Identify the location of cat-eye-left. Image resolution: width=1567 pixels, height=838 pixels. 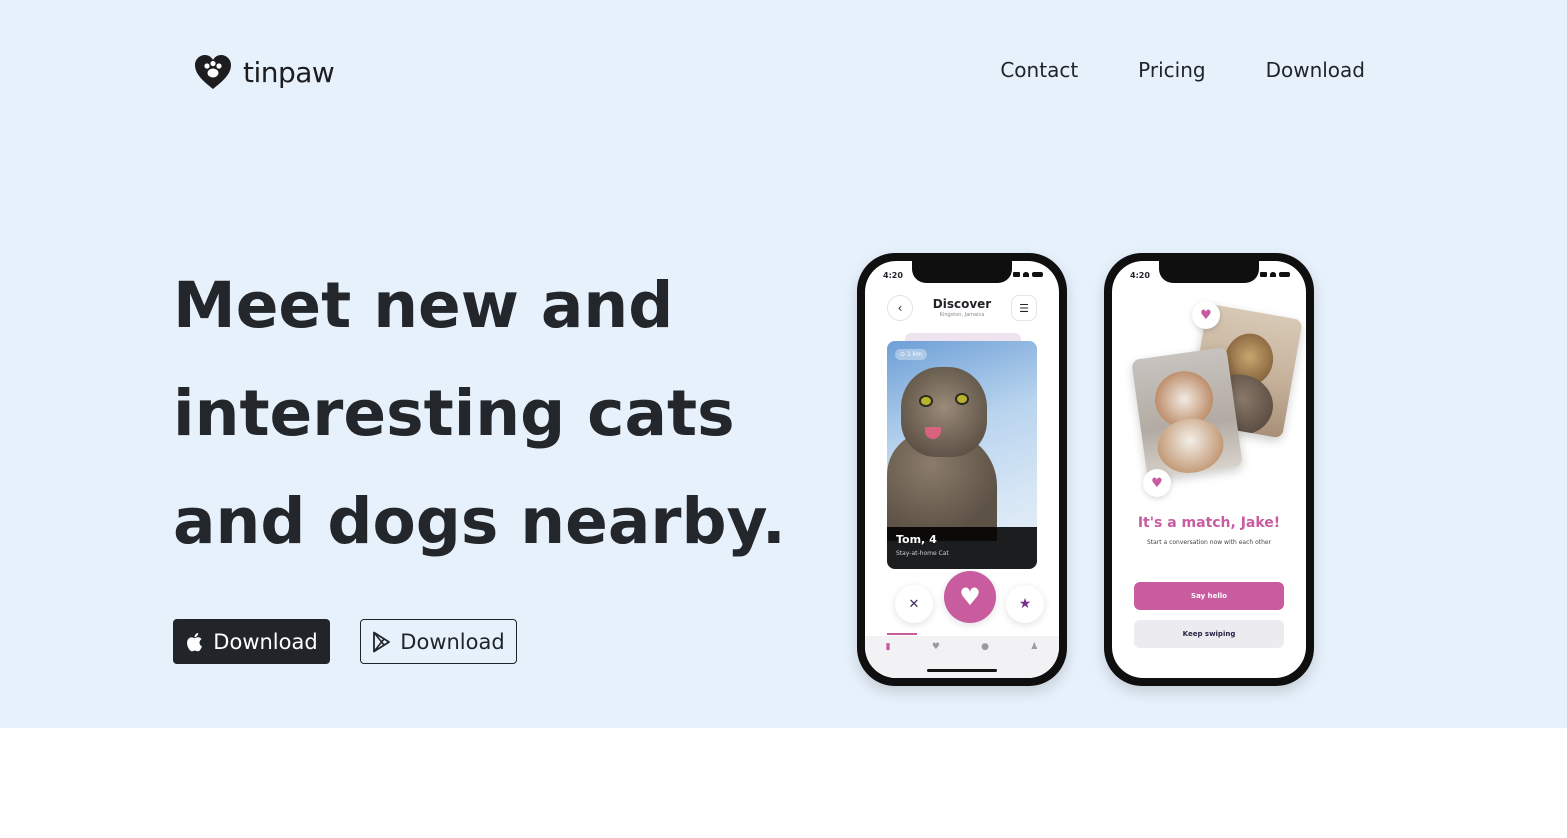
(926, 401).